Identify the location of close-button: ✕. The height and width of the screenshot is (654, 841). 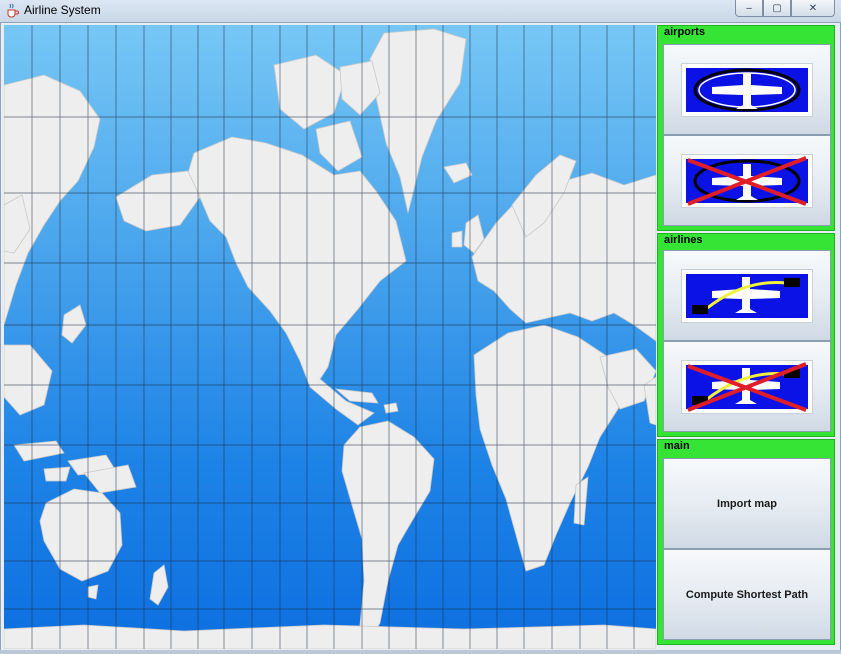
(813, 8).